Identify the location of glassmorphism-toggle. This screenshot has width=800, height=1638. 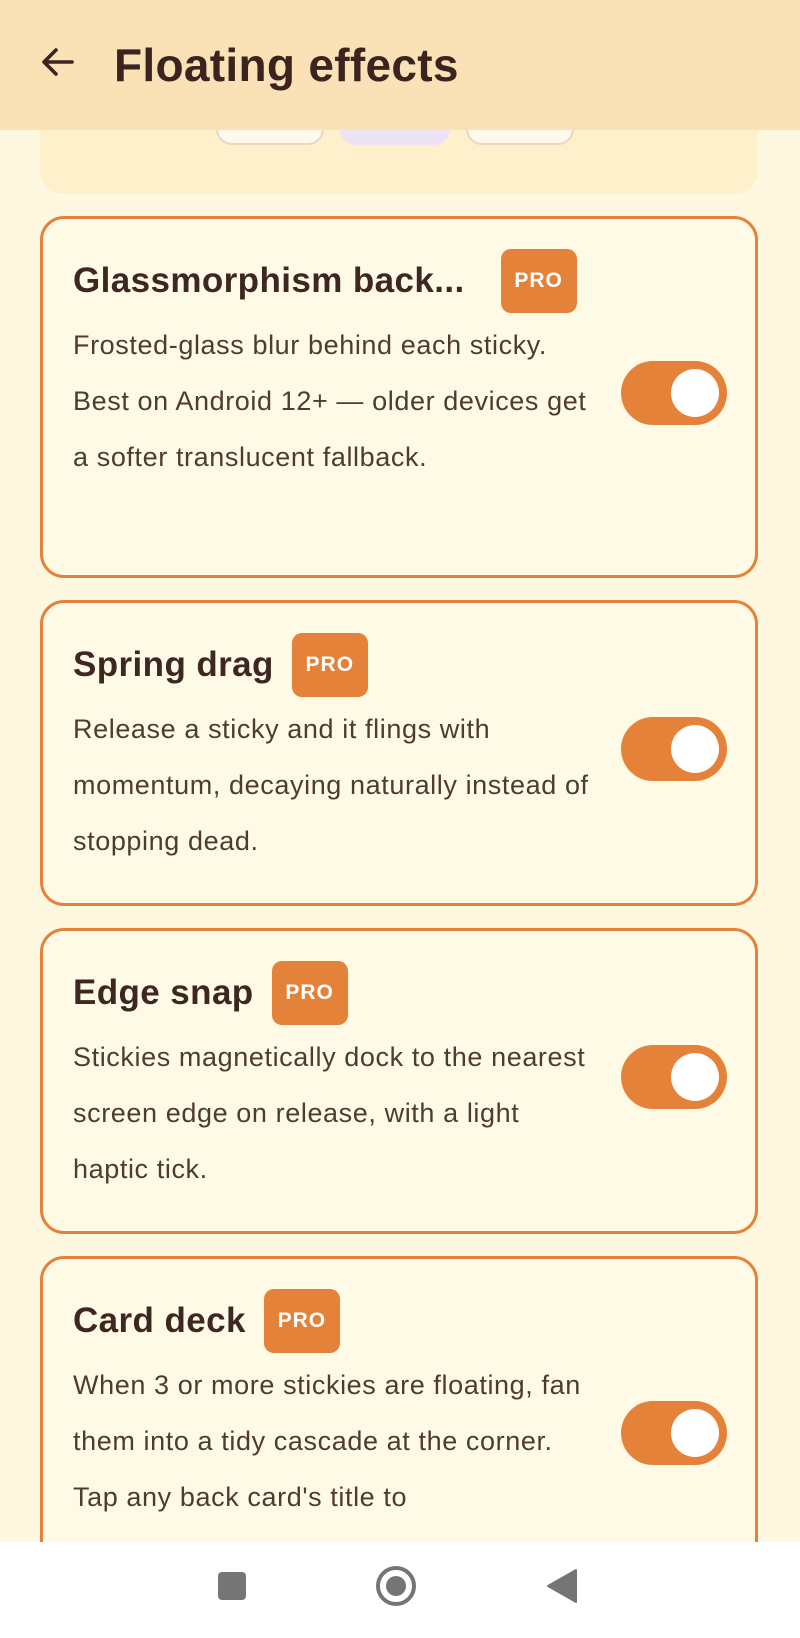
(674, 393).